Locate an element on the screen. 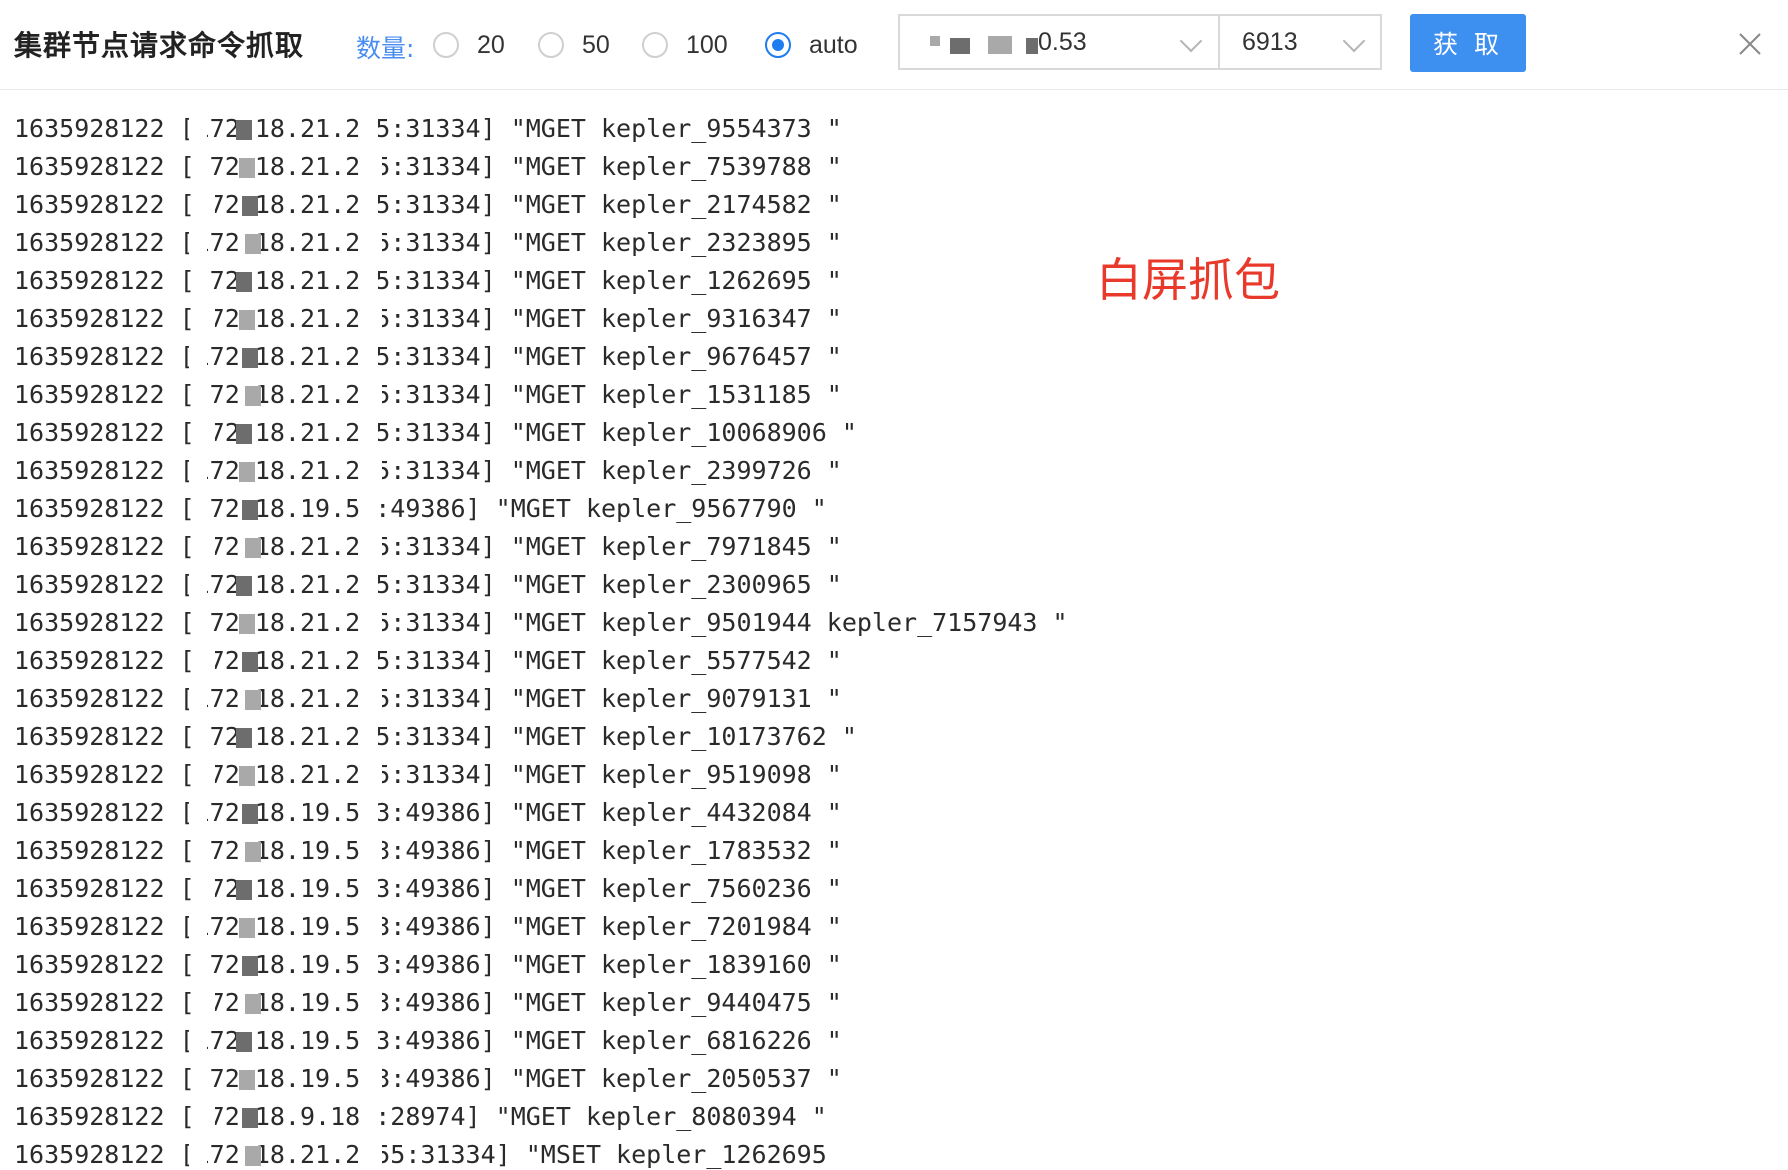 The width and height of the screenshot is (1788, 1170). host-select: 0.53 is located at coordinates (1059, 42).